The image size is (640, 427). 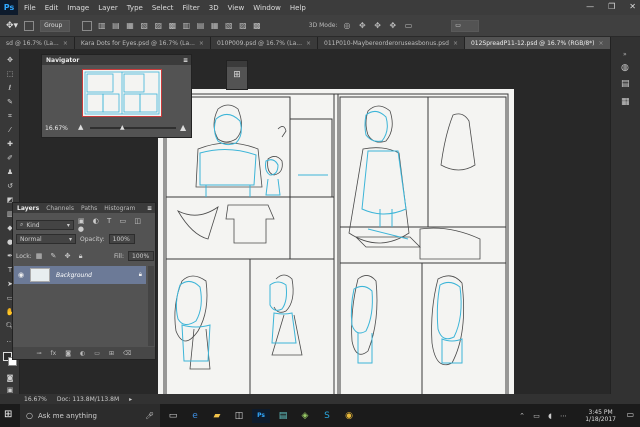 What do you see at coordinates (195, 416) in the screenshot?
I see `edge-icon: e` at bounding box center [195, 416].